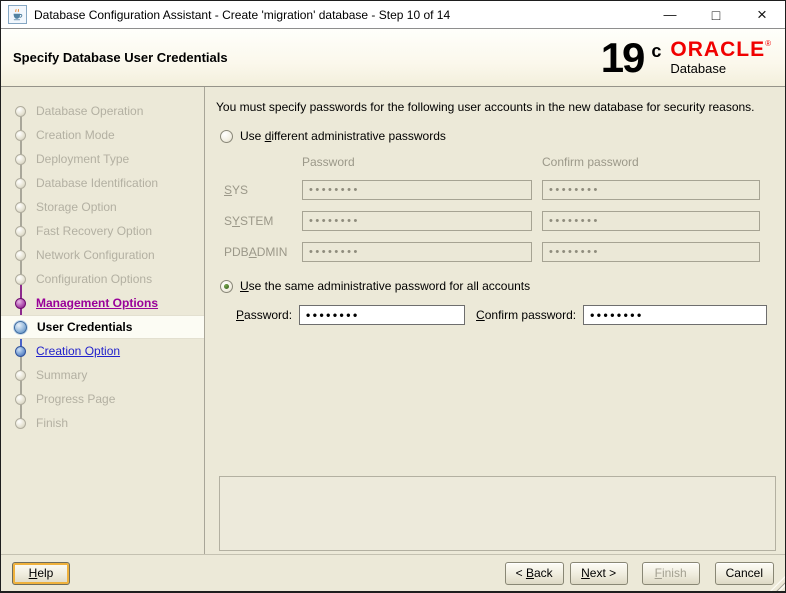 The height and width of the screenshot is (593, 786). Describe the element at coordinates (675, 315) in the screenshot. I see `confirm-password-input` at that location.